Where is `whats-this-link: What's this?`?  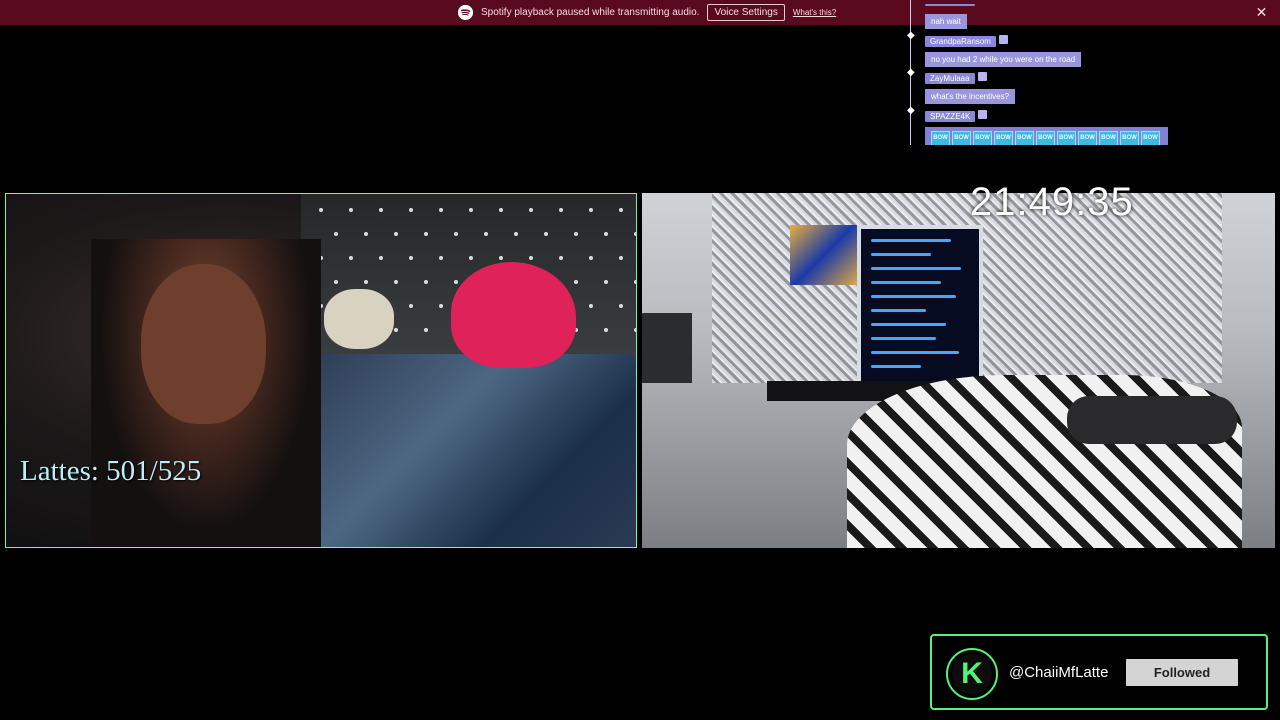
whats-this-link: What's this? is located at coordinates (814, 12).